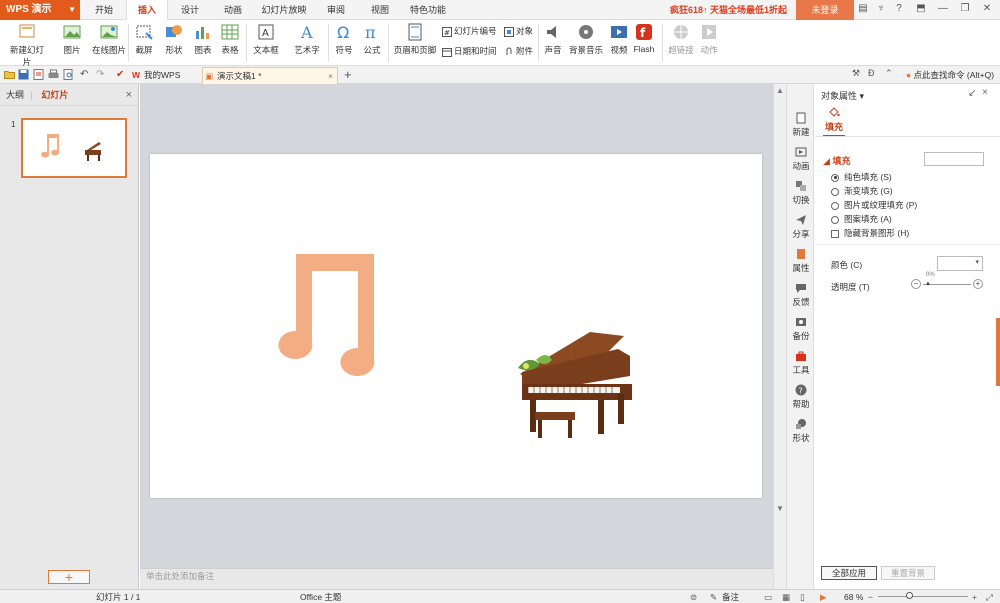 This screenshot has width=1000, height=603. What do you see at coordinates (863, 9) in the screenshot?
I see `skin-icon: ▤` at bounding box center [863, 9].